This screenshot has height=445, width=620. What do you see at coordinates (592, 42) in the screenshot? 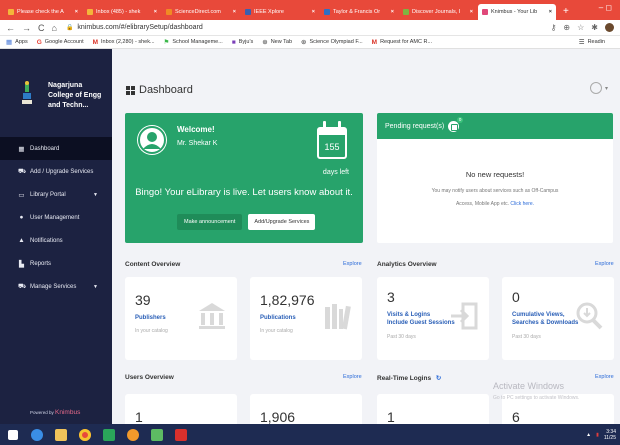
I see `reading-list: ☰ Readin` at bounding box center [592, 42].